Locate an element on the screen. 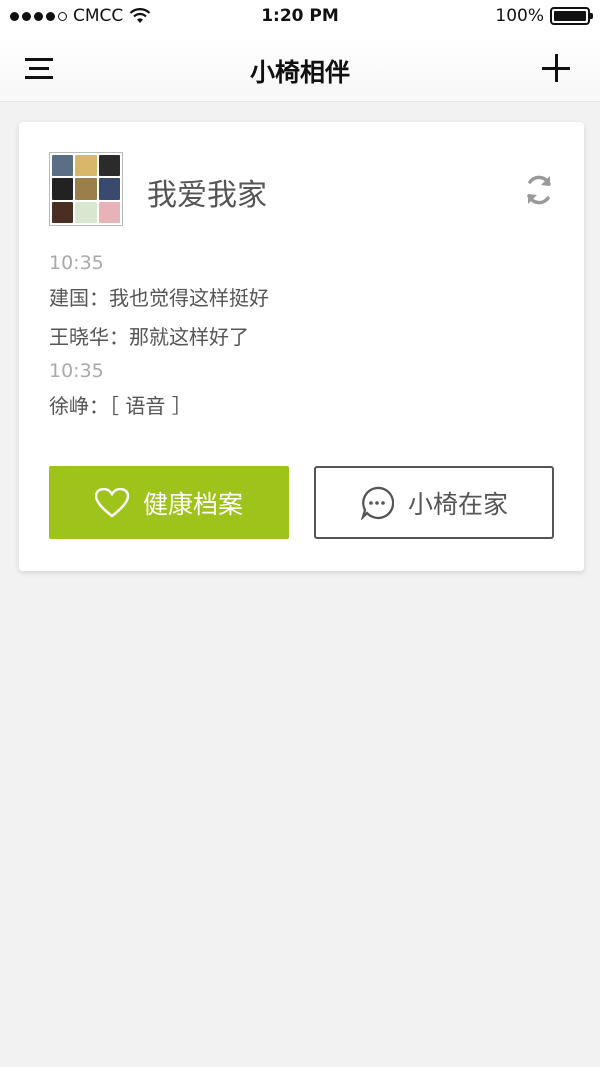 The width and height of the screenshot is (600, 1067). chair-home-label: 小椅在家 is located at coordinates (457, 504).